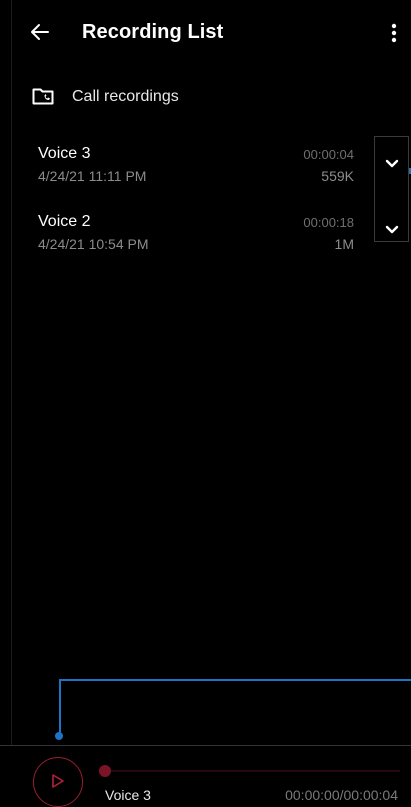  I want to click on seek-knob, so click(105, 771).